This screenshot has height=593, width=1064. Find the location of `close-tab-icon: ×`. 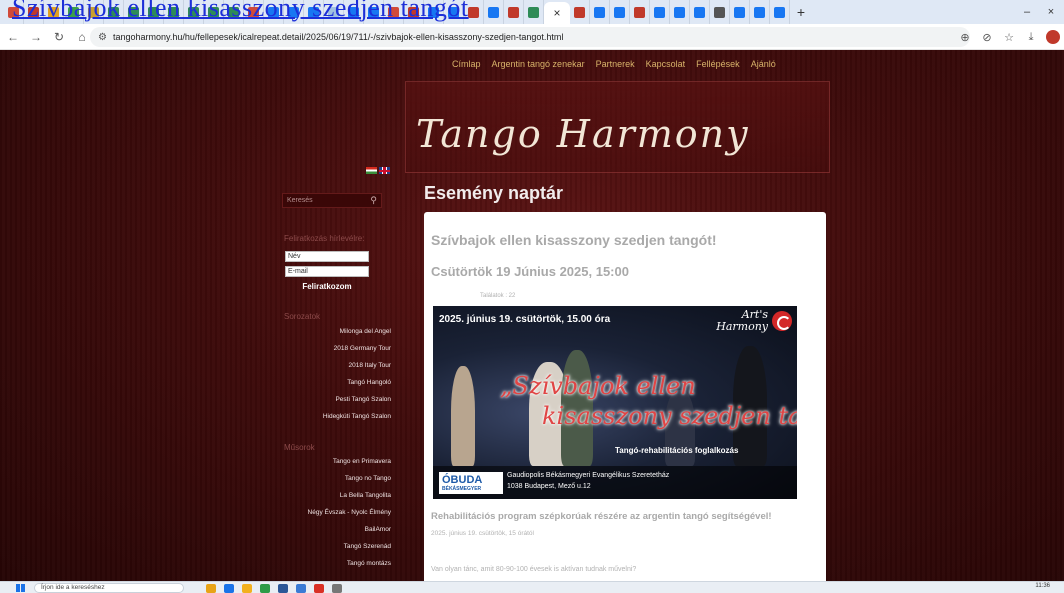

close-tab-icon: × is located at coordinates (556, 13).